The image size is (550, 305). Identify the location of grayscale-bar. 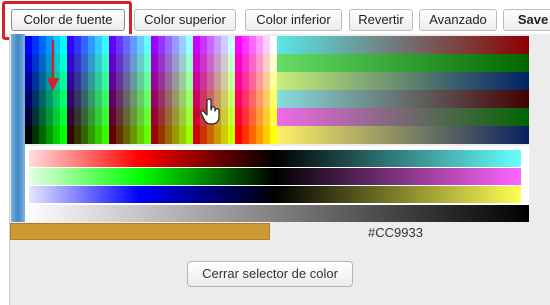
(277, 213).